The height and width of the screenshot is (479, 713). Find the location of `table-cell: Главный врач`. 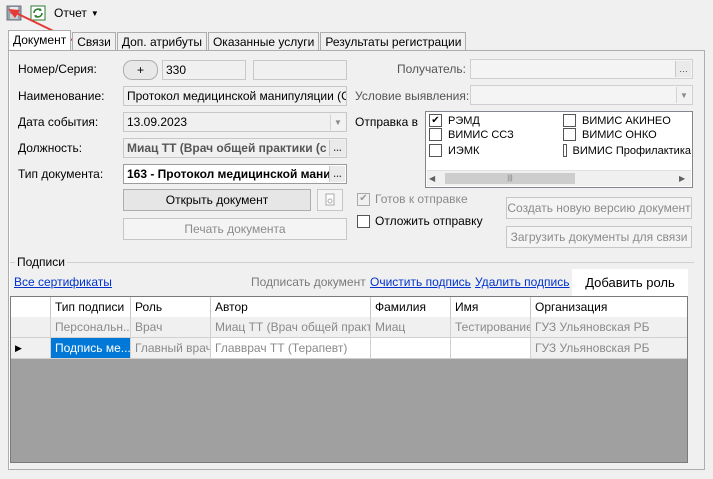

table-cell: Главный врач is located at coordinates (171, 348).